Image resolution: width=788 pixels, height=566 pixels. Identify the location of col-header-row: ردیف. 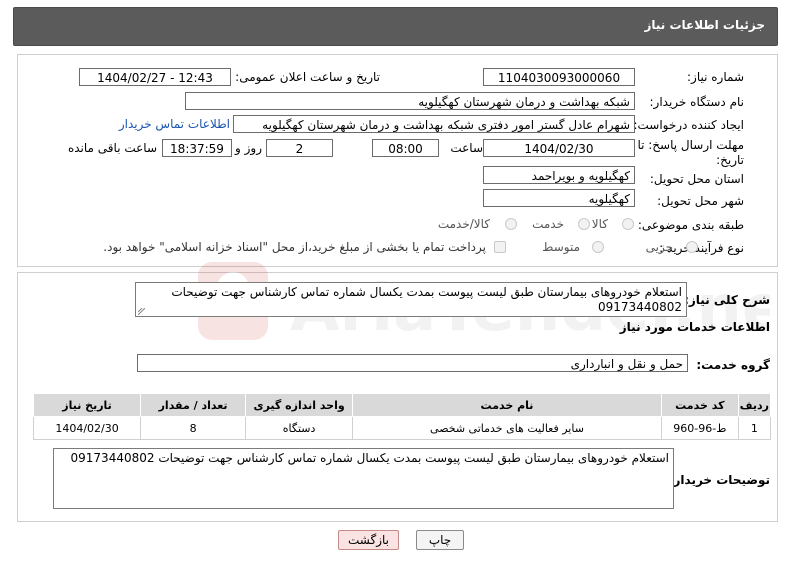
(754, 405).